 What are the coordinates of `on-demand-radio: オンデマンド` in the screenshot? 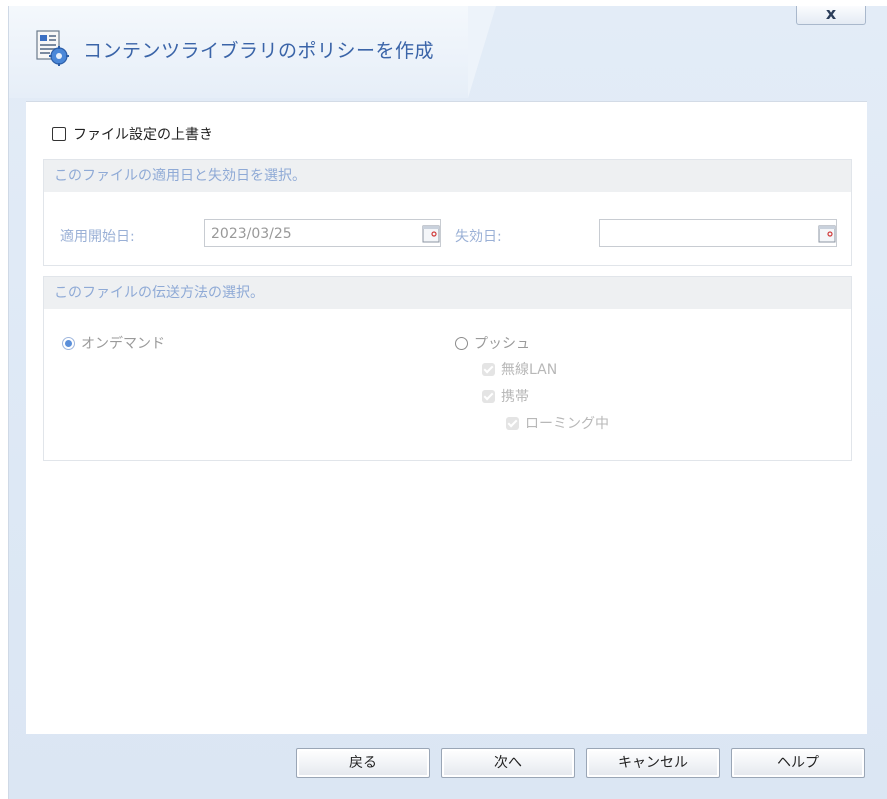 It's located at (113, 343).